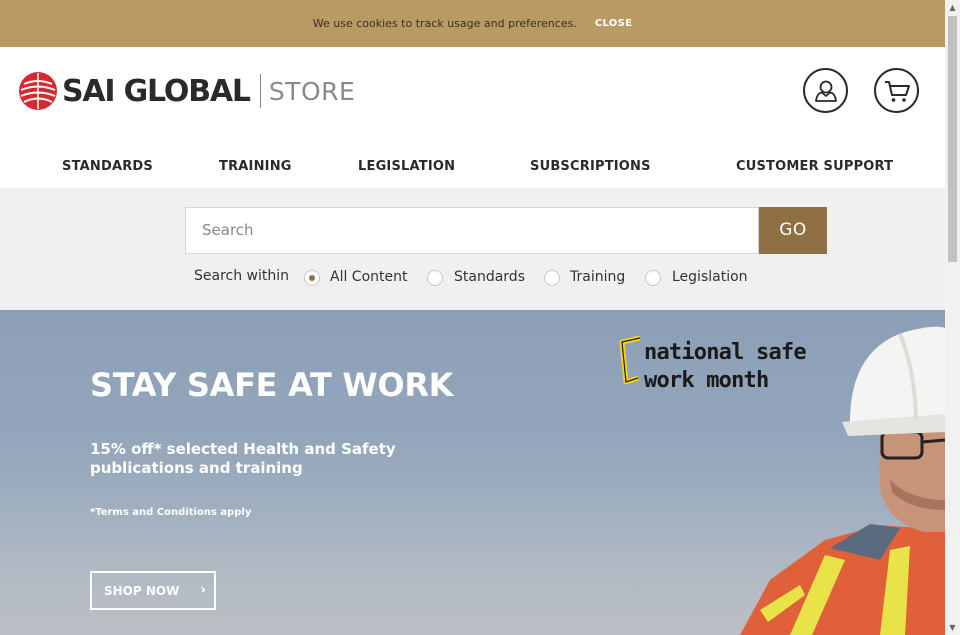 Image resolution: width=960 pixels, height=635 pixels. I want to click on cart-button, so click(896, 90).